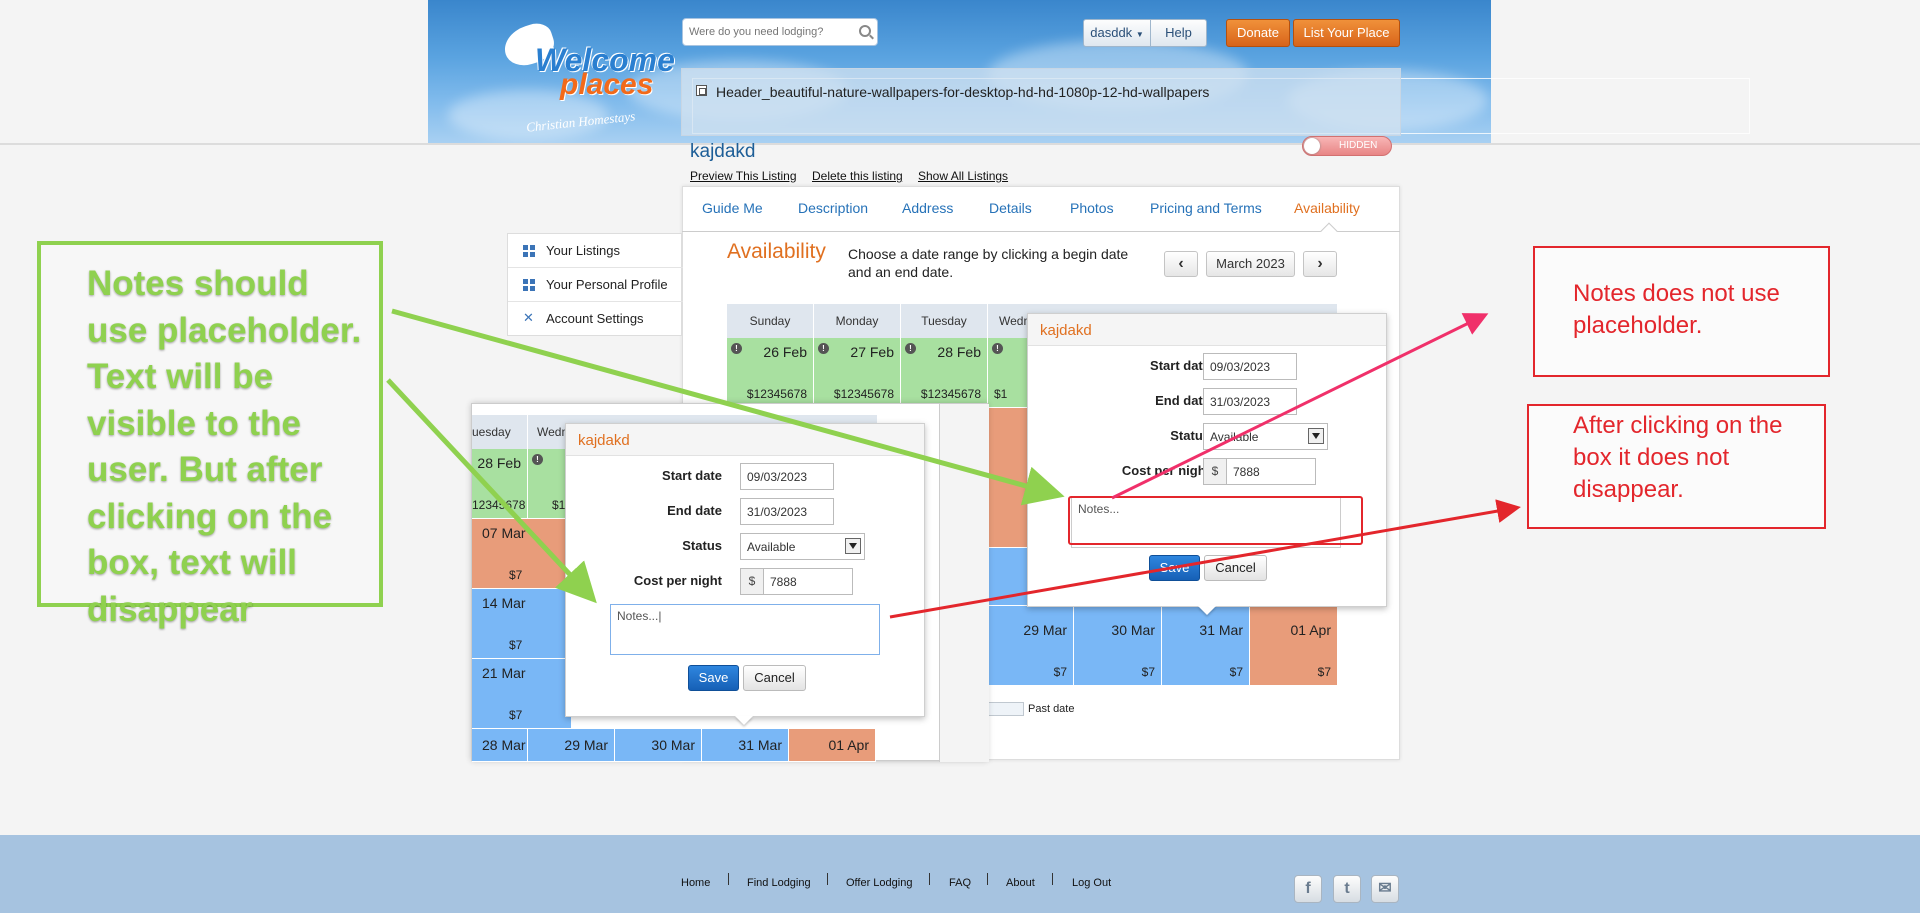 The image size is (1920, 913). I want to click on facebook-icon: f, so click(1308, 889).